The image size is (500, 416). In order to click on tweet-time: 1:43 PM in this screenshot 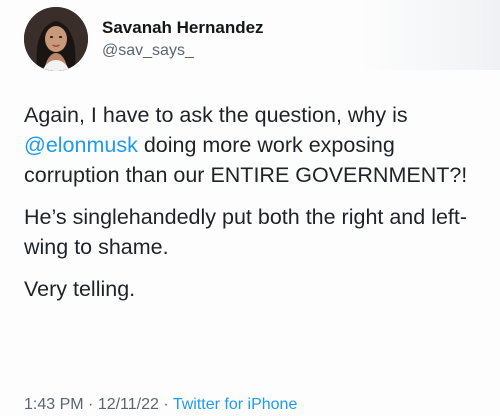, I will do `click(54, 404)`.